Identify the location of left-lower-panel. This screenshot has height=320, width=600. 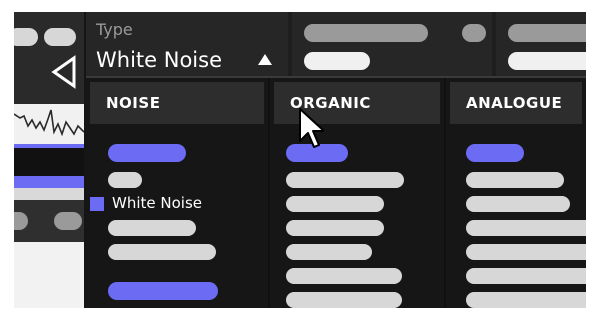
(49, 221).